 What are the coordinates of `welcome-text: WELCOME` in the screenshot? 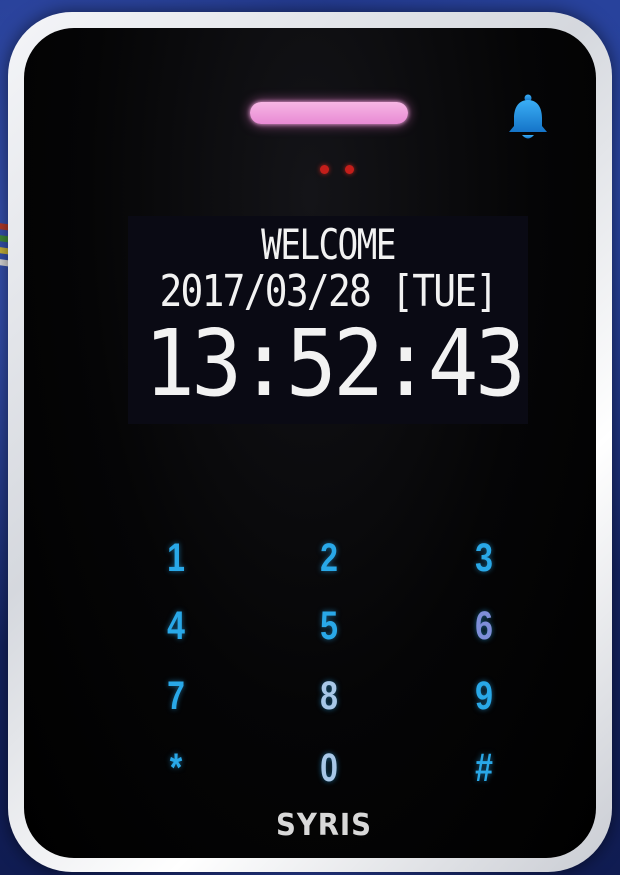 It's located at (328, 244).